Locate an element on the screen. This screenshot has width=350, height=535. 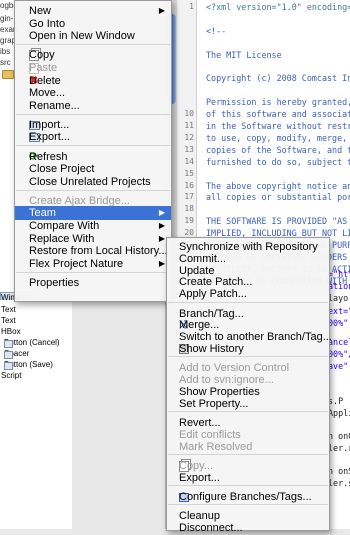
line-number: 11 is located at coordinates (189, 125).